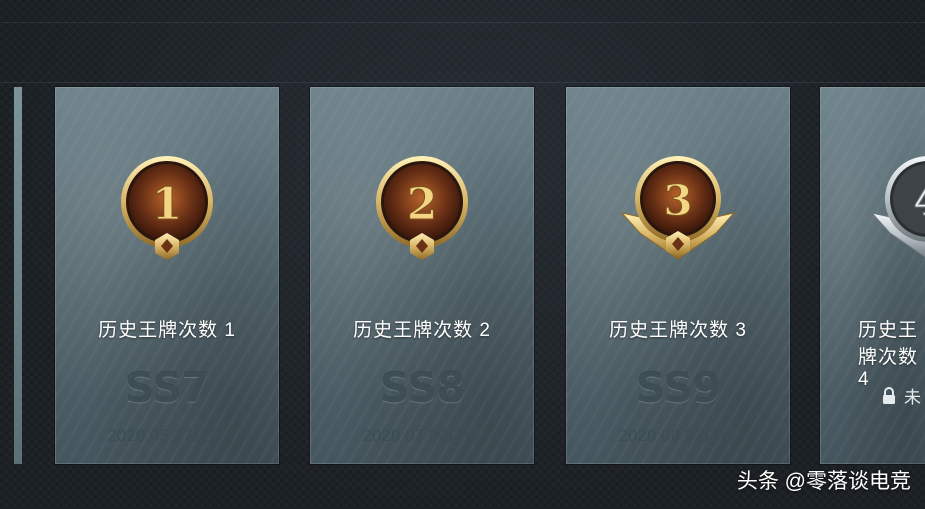  I want to click on silver-medal-4-icon: 4, so click(896, 210).